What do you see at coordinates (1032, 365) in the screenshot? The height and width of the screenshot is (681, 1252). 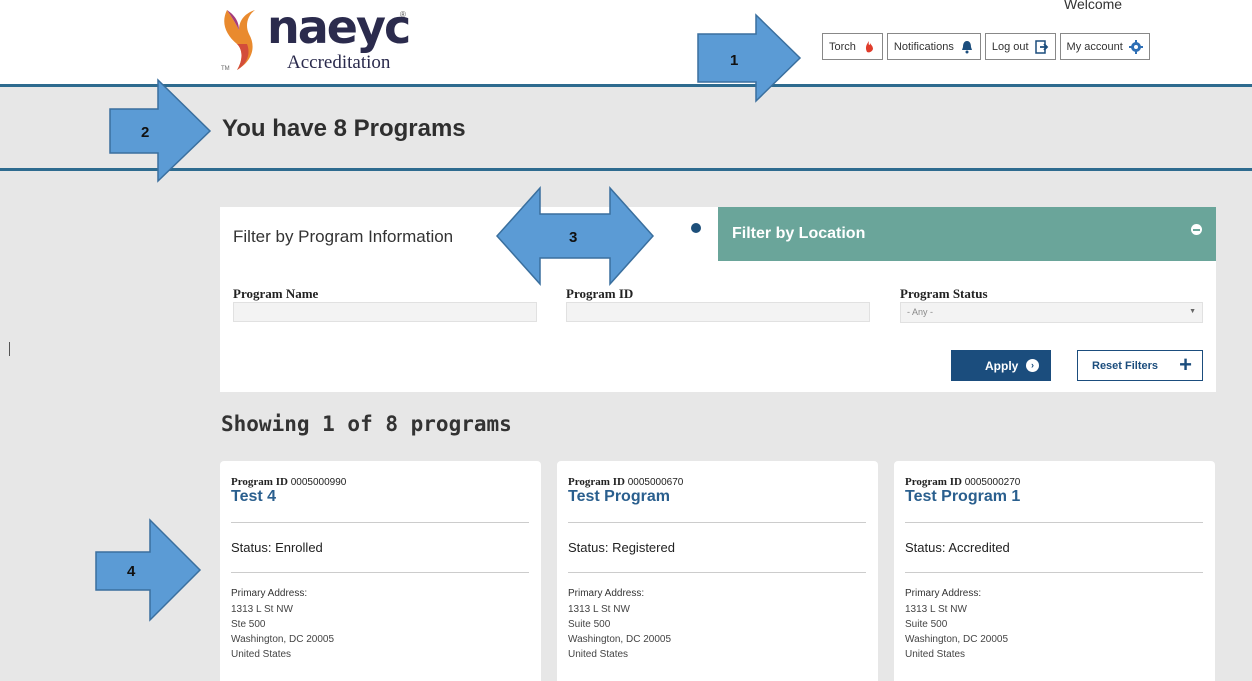 I see `arrow-right-circle-icon: ›` at bounding box center [1032, 365].